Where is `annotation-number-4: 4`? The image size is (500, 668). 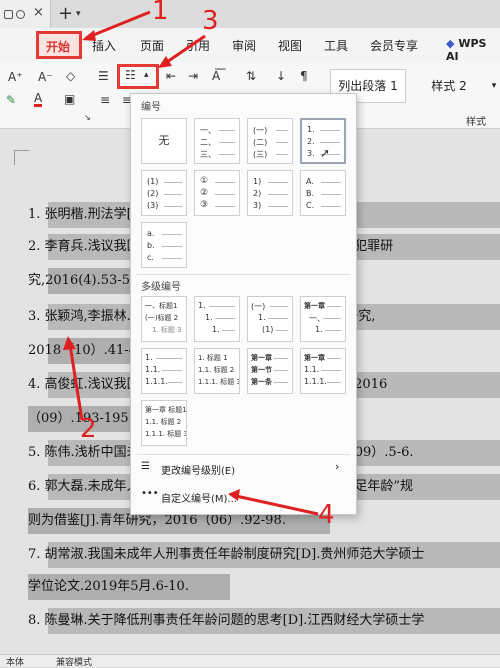
annotation-number-4: 4 is located at coordinates (326, 515).